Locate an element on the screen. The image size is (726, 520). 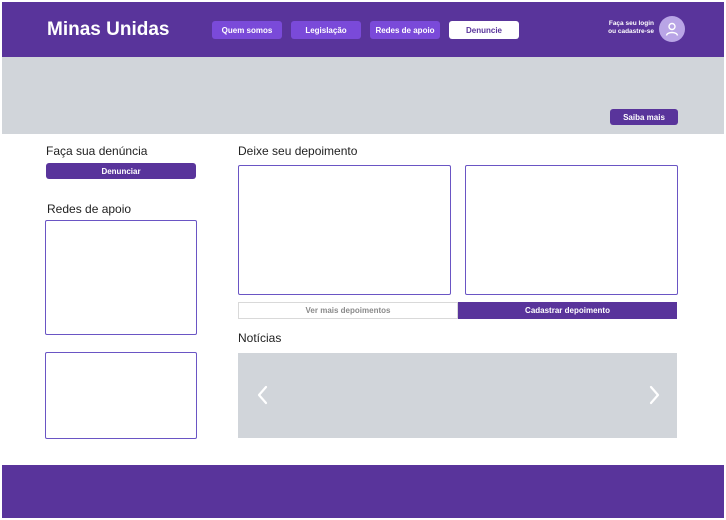
chevron-right-icon is located at coordinates (655, 395).